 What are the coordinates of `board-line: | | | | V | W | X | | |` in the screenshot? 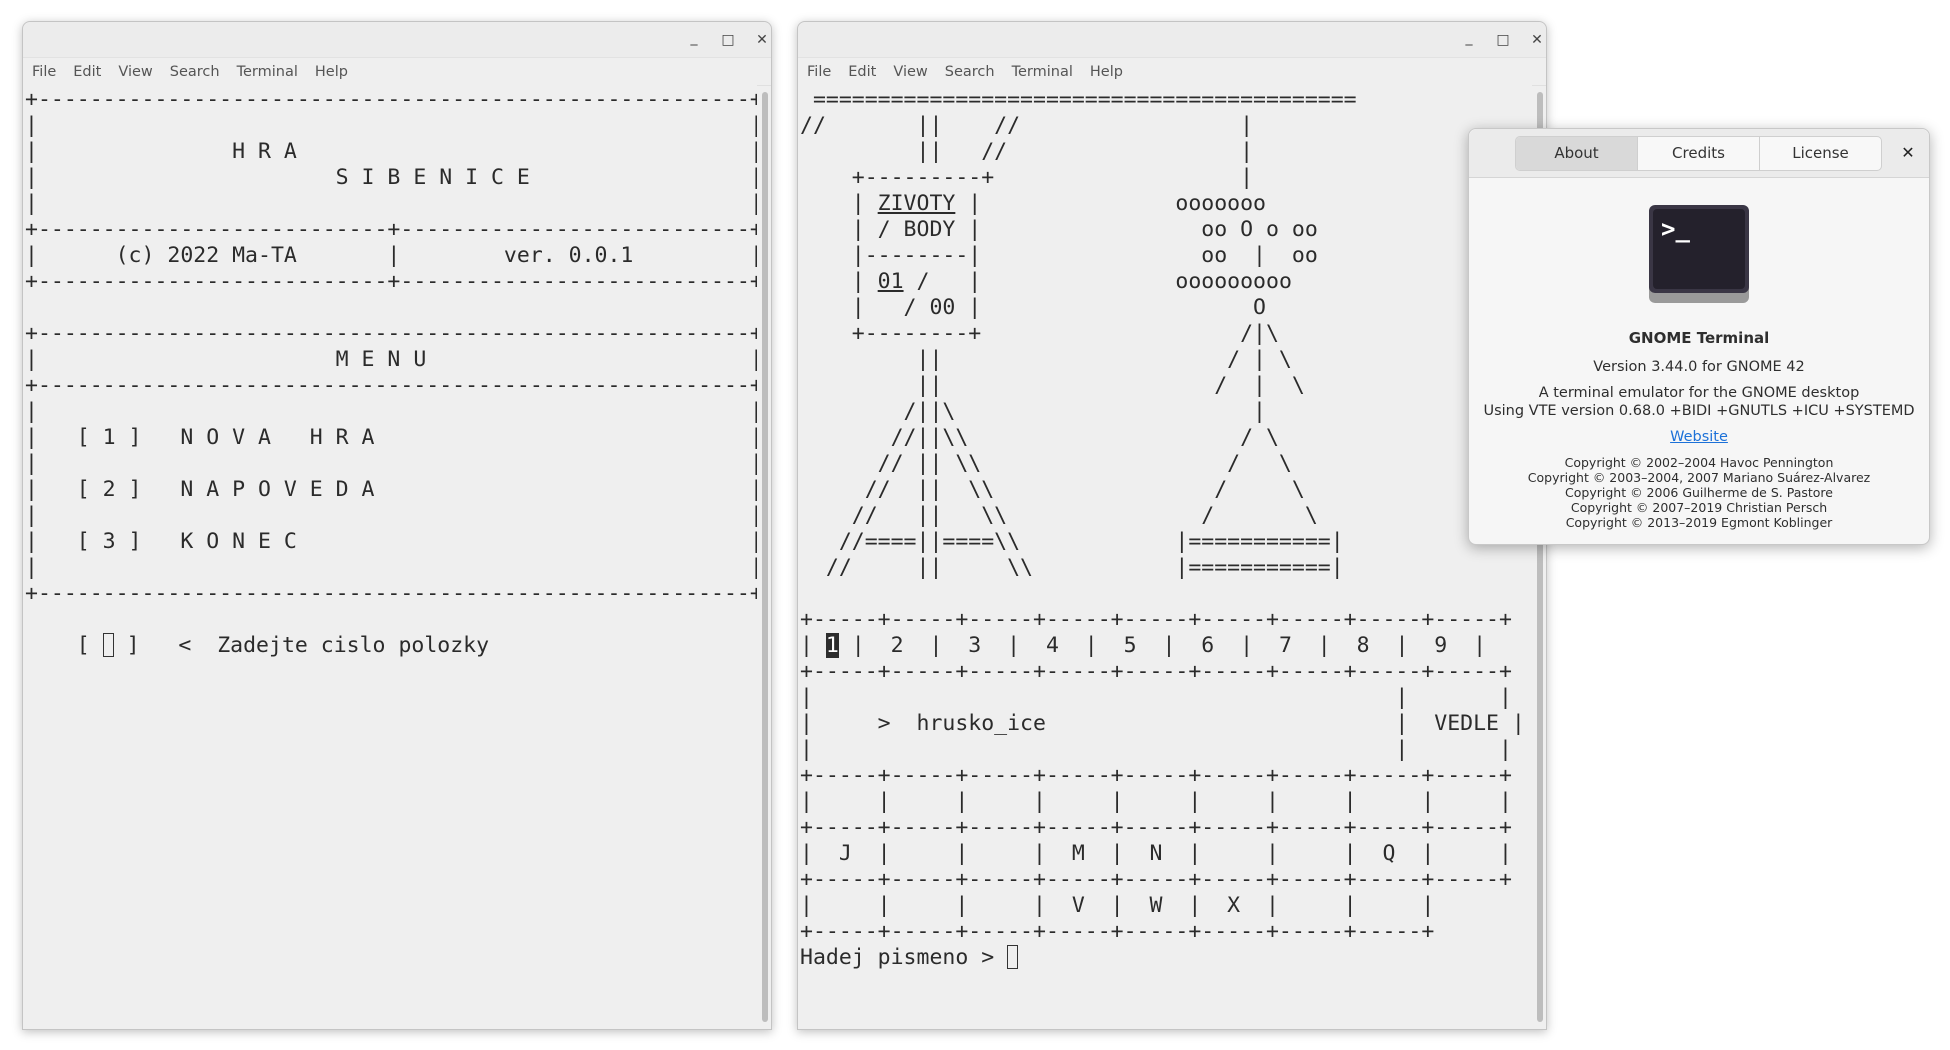 It's located at (1117, 905).